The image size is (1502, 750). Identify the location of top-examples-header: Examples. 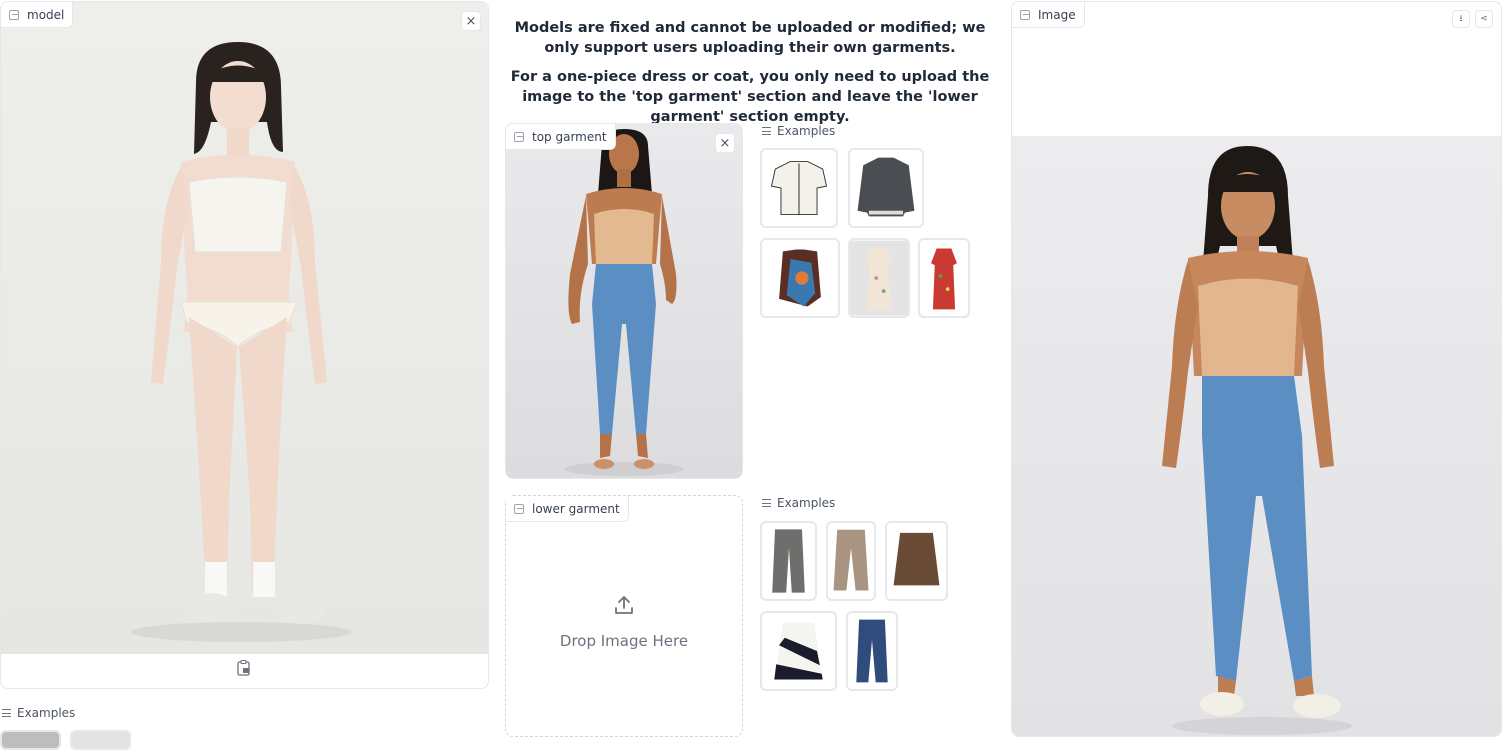
(798, 131).